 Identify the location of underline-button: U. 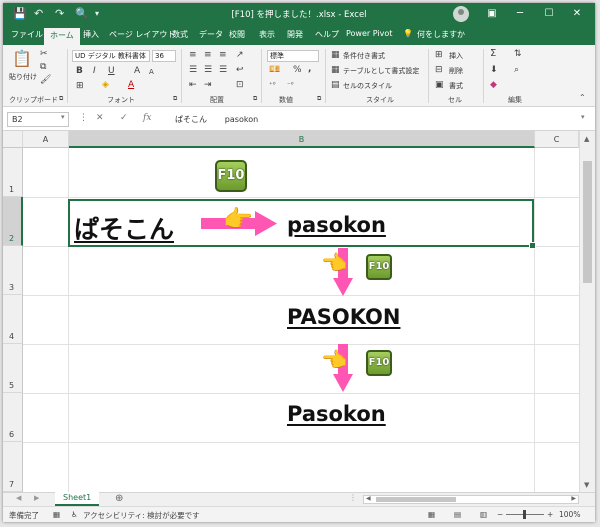
(111, 71).